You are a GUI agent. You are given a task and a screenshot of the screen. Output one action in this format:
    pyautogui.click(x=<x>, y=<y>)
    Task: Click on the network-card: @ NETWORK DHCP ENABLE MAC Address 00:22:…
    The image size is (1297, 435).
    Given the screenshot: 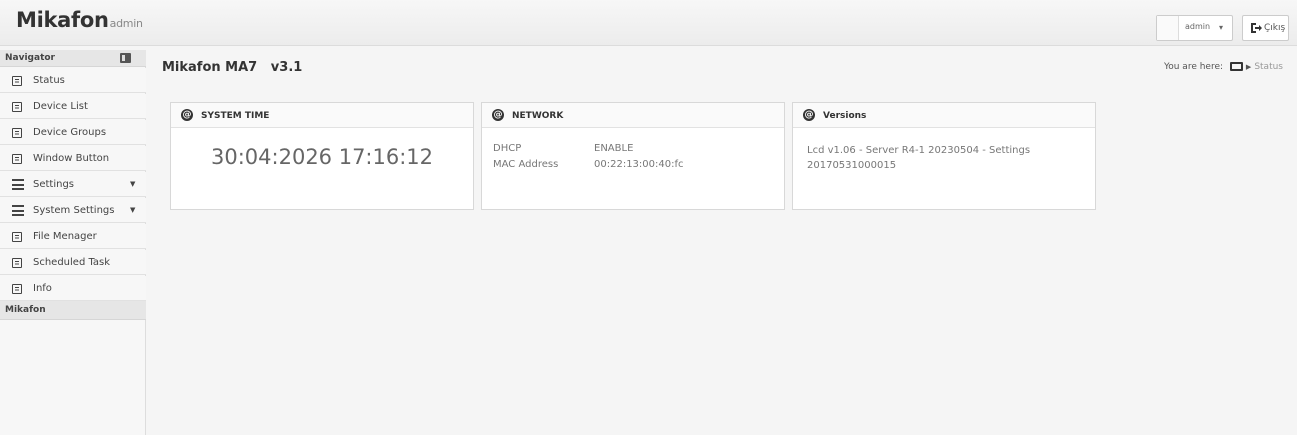 What is the action you would take?
    pyautogui.click(x=633, y=156)
    